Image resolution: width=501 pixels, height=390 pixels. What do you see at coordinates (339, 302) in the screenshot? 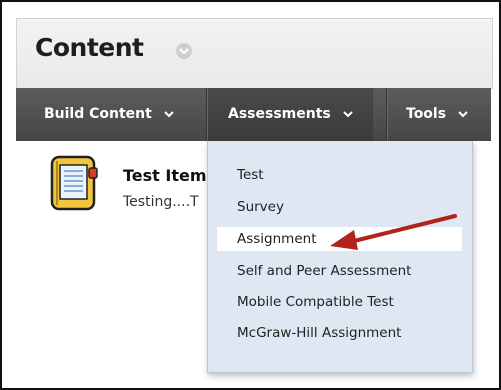
I see `menu-item-mobile-compatible-test: Mobile Compatible Test` at bounding box center [339, 302].